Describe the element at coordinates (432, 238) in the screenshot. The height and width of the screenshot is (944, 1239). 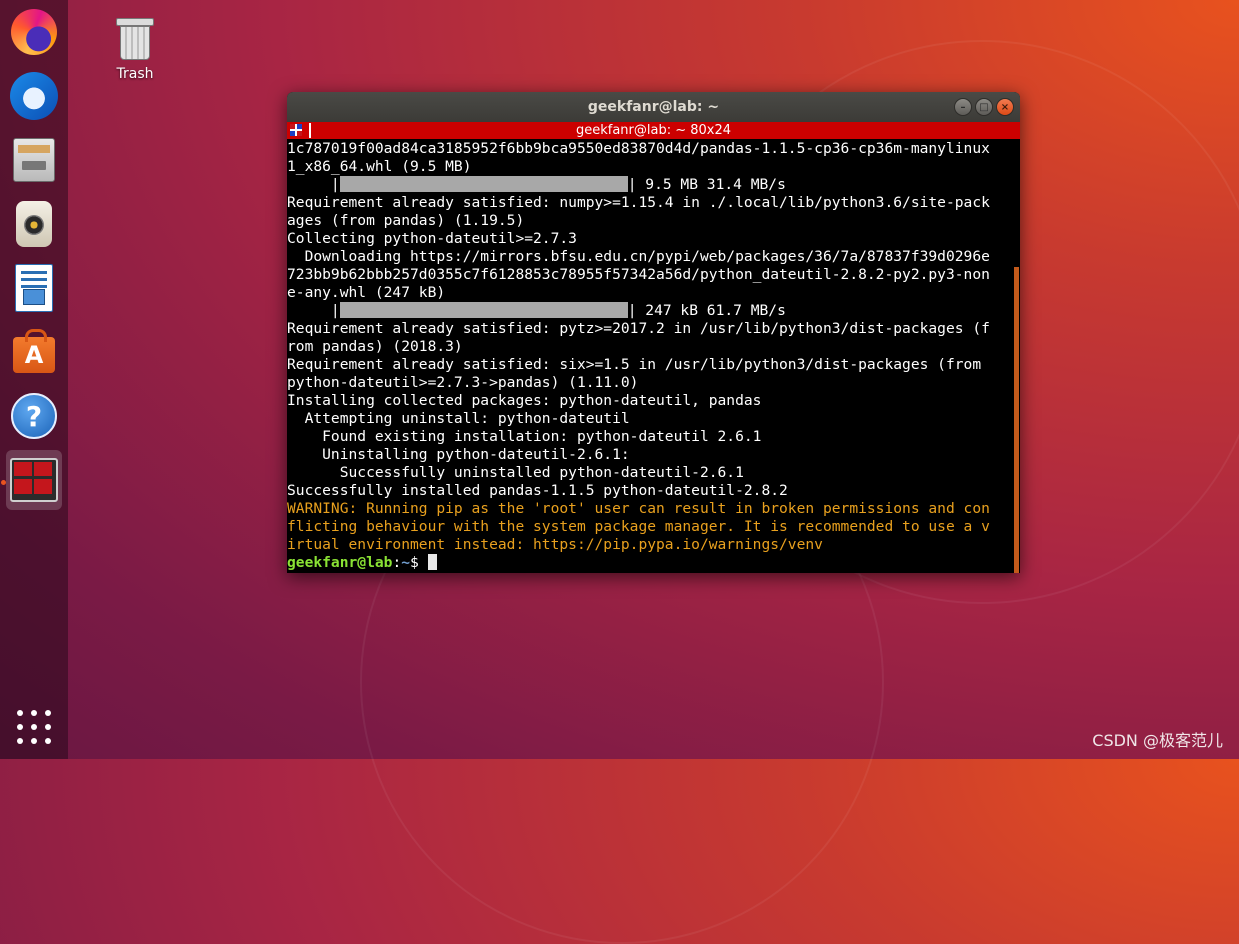
I see `output-line: Collecting python-dateutil>=2.7.3` at that location.